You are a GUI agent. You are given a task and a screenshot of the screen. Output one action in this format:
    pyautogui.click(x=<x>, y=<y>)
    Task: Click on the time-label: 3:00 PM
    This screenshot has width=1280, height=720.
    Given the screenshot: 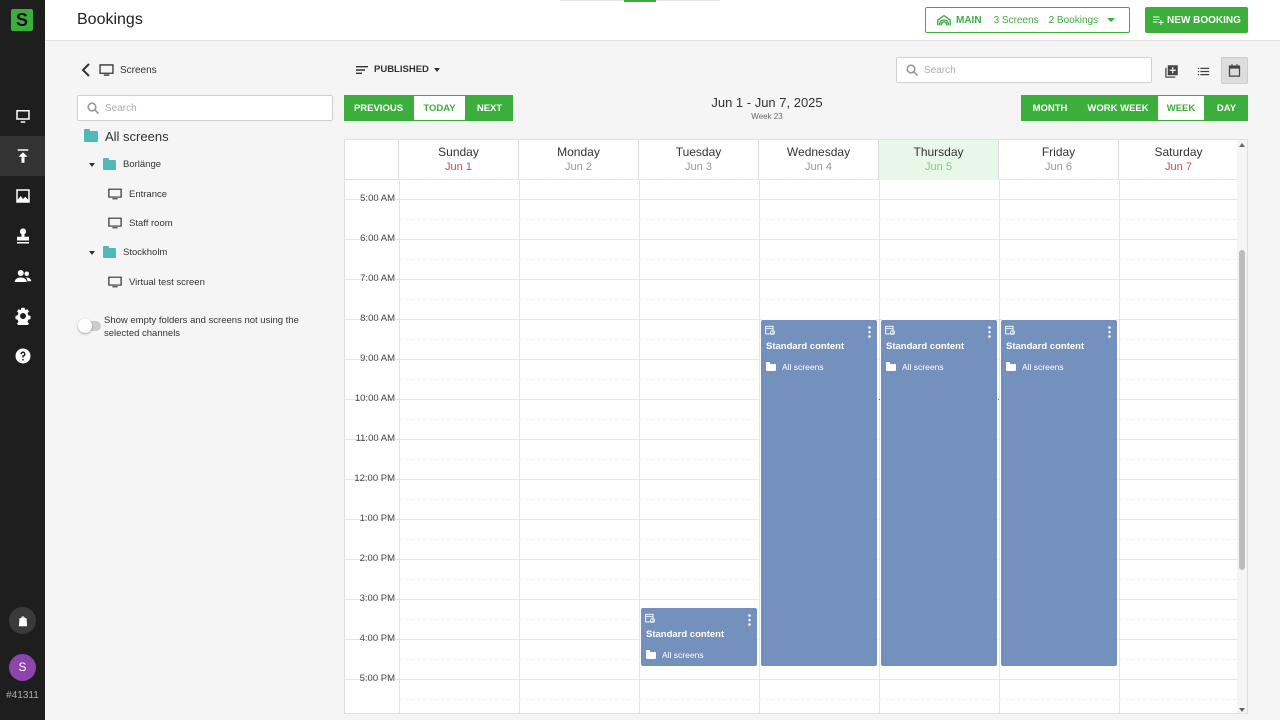 What is the action you would take?
    pyautogui.click(x=377, y=598)
    